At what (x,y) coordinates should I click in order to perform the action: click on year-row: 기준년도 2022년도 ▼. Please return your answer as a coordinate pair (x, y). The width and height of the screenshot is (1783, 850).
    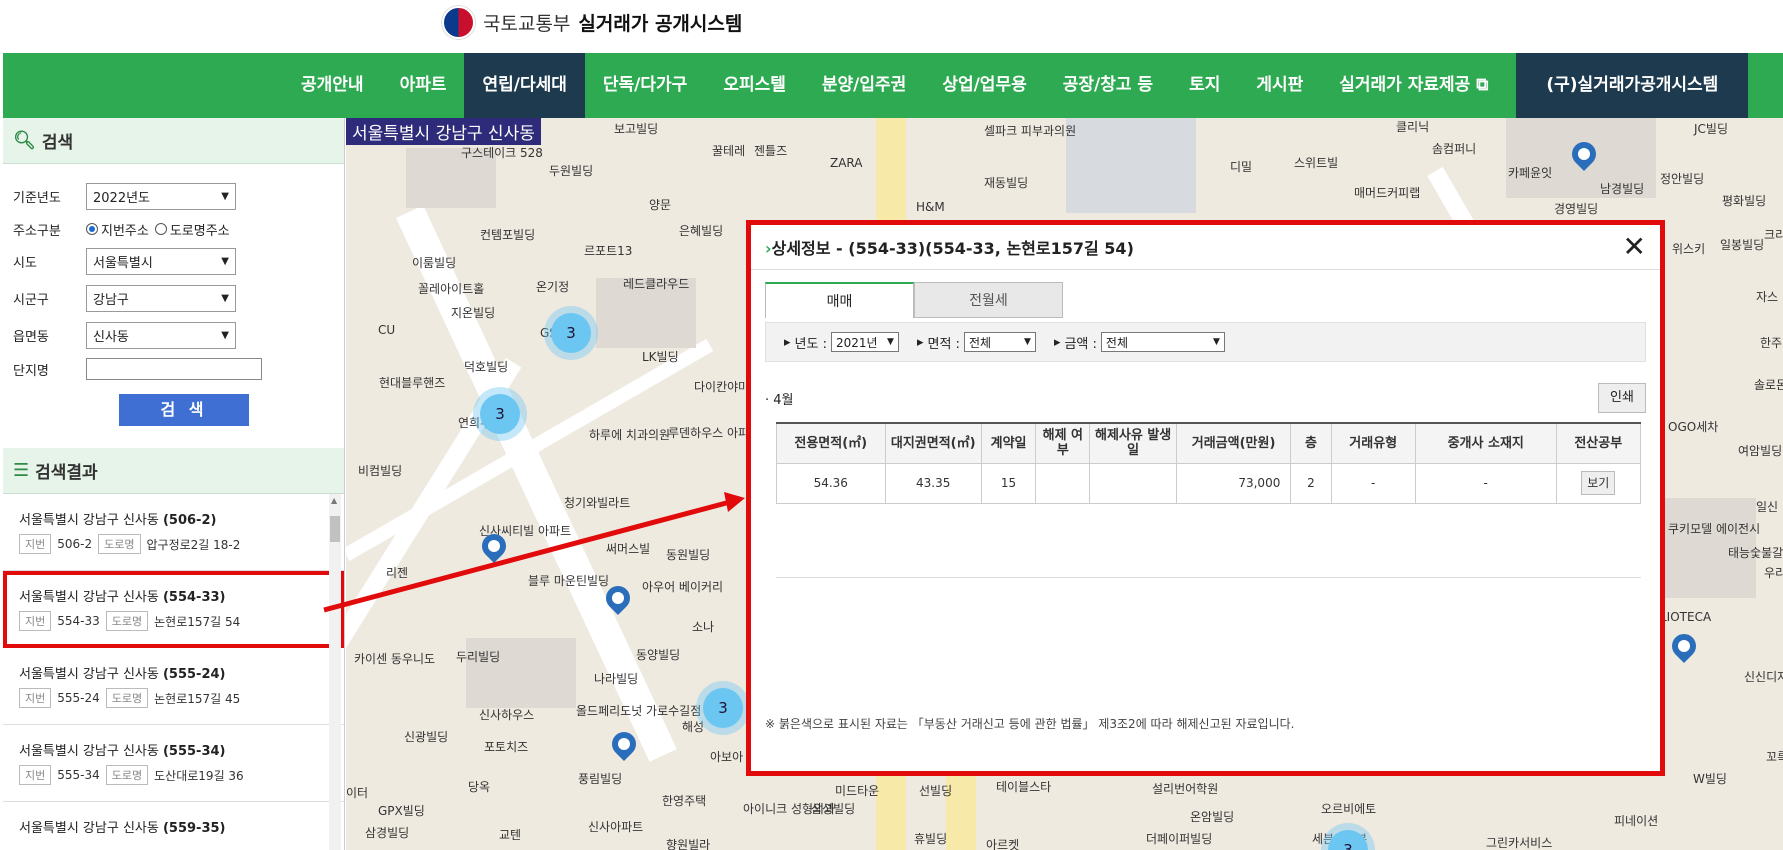
    Looking at the image, I should click on (173, 196).